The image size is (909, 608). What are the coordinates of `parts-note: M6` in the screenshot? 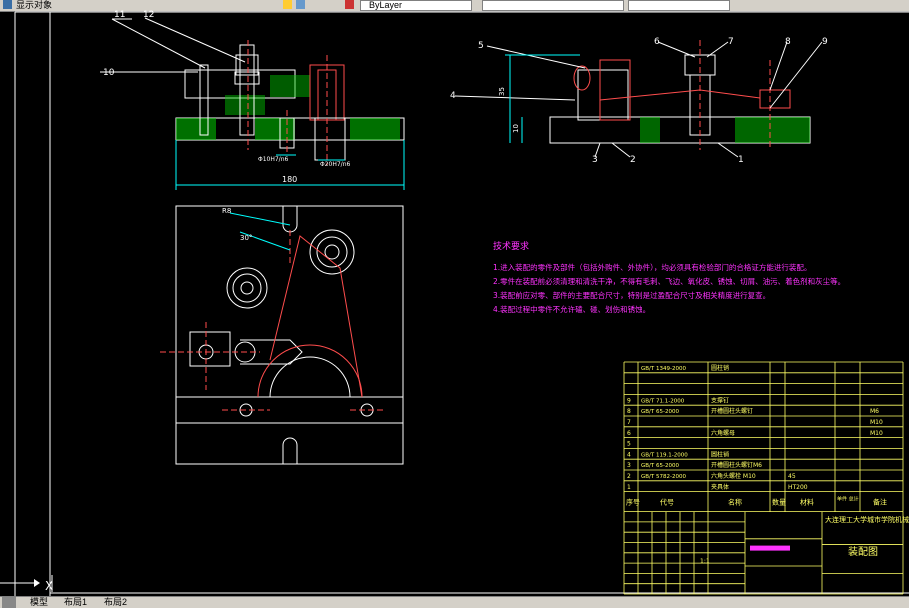 It's located at (874, 411).